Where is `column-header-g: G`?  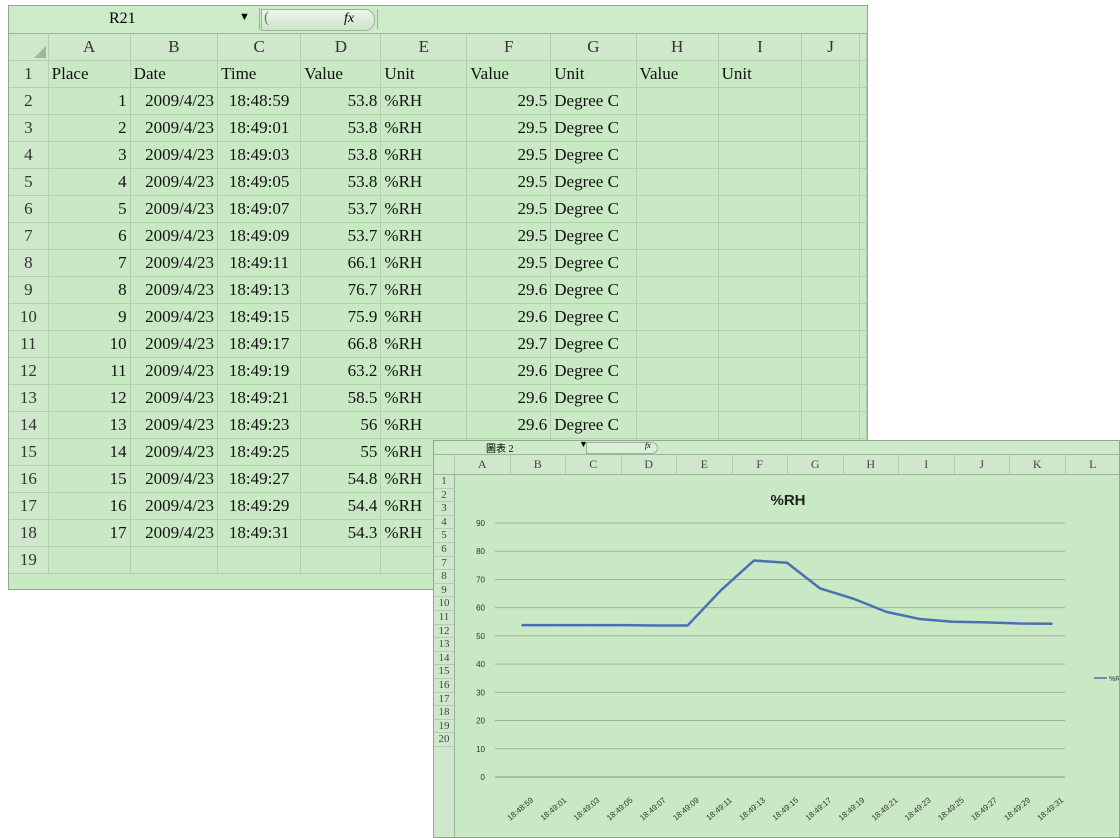
column-header-g: G is located at coordinates (593, 48).